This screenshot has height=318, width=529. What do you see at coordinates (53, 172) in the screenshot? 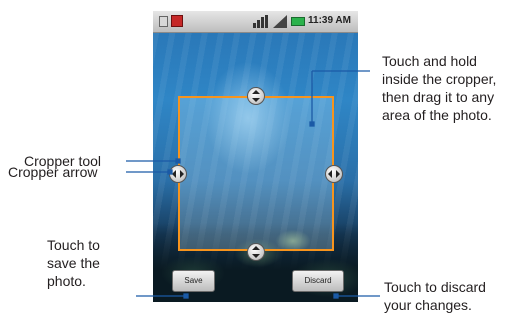
I see `cropper-arrow-label: Cropper arrow` at bounding box center [53, 172].